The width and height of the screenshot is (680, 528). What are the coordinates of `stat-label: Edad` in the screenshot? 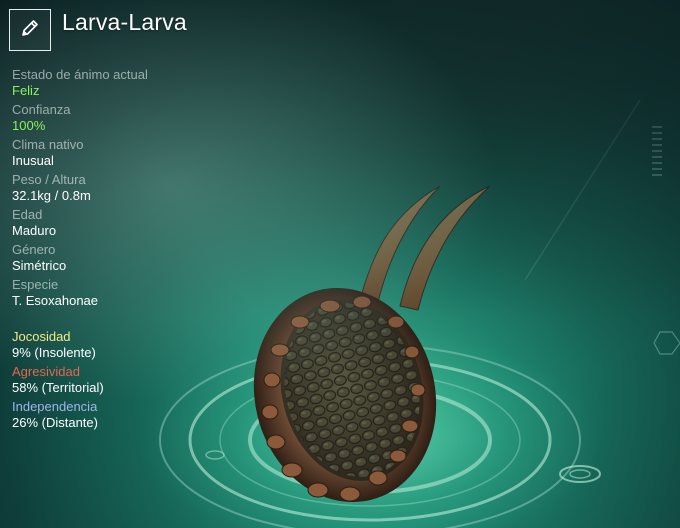 It's located at (27, 214).